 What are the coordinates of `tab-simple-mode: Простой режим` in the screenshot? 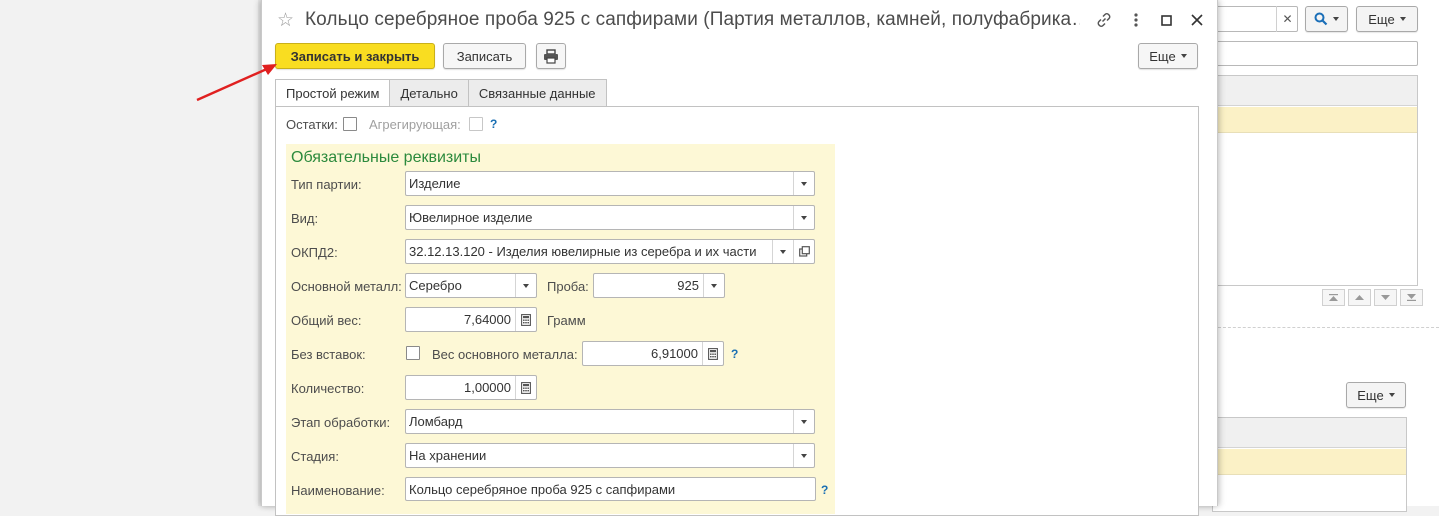 It's located at (333, 93).